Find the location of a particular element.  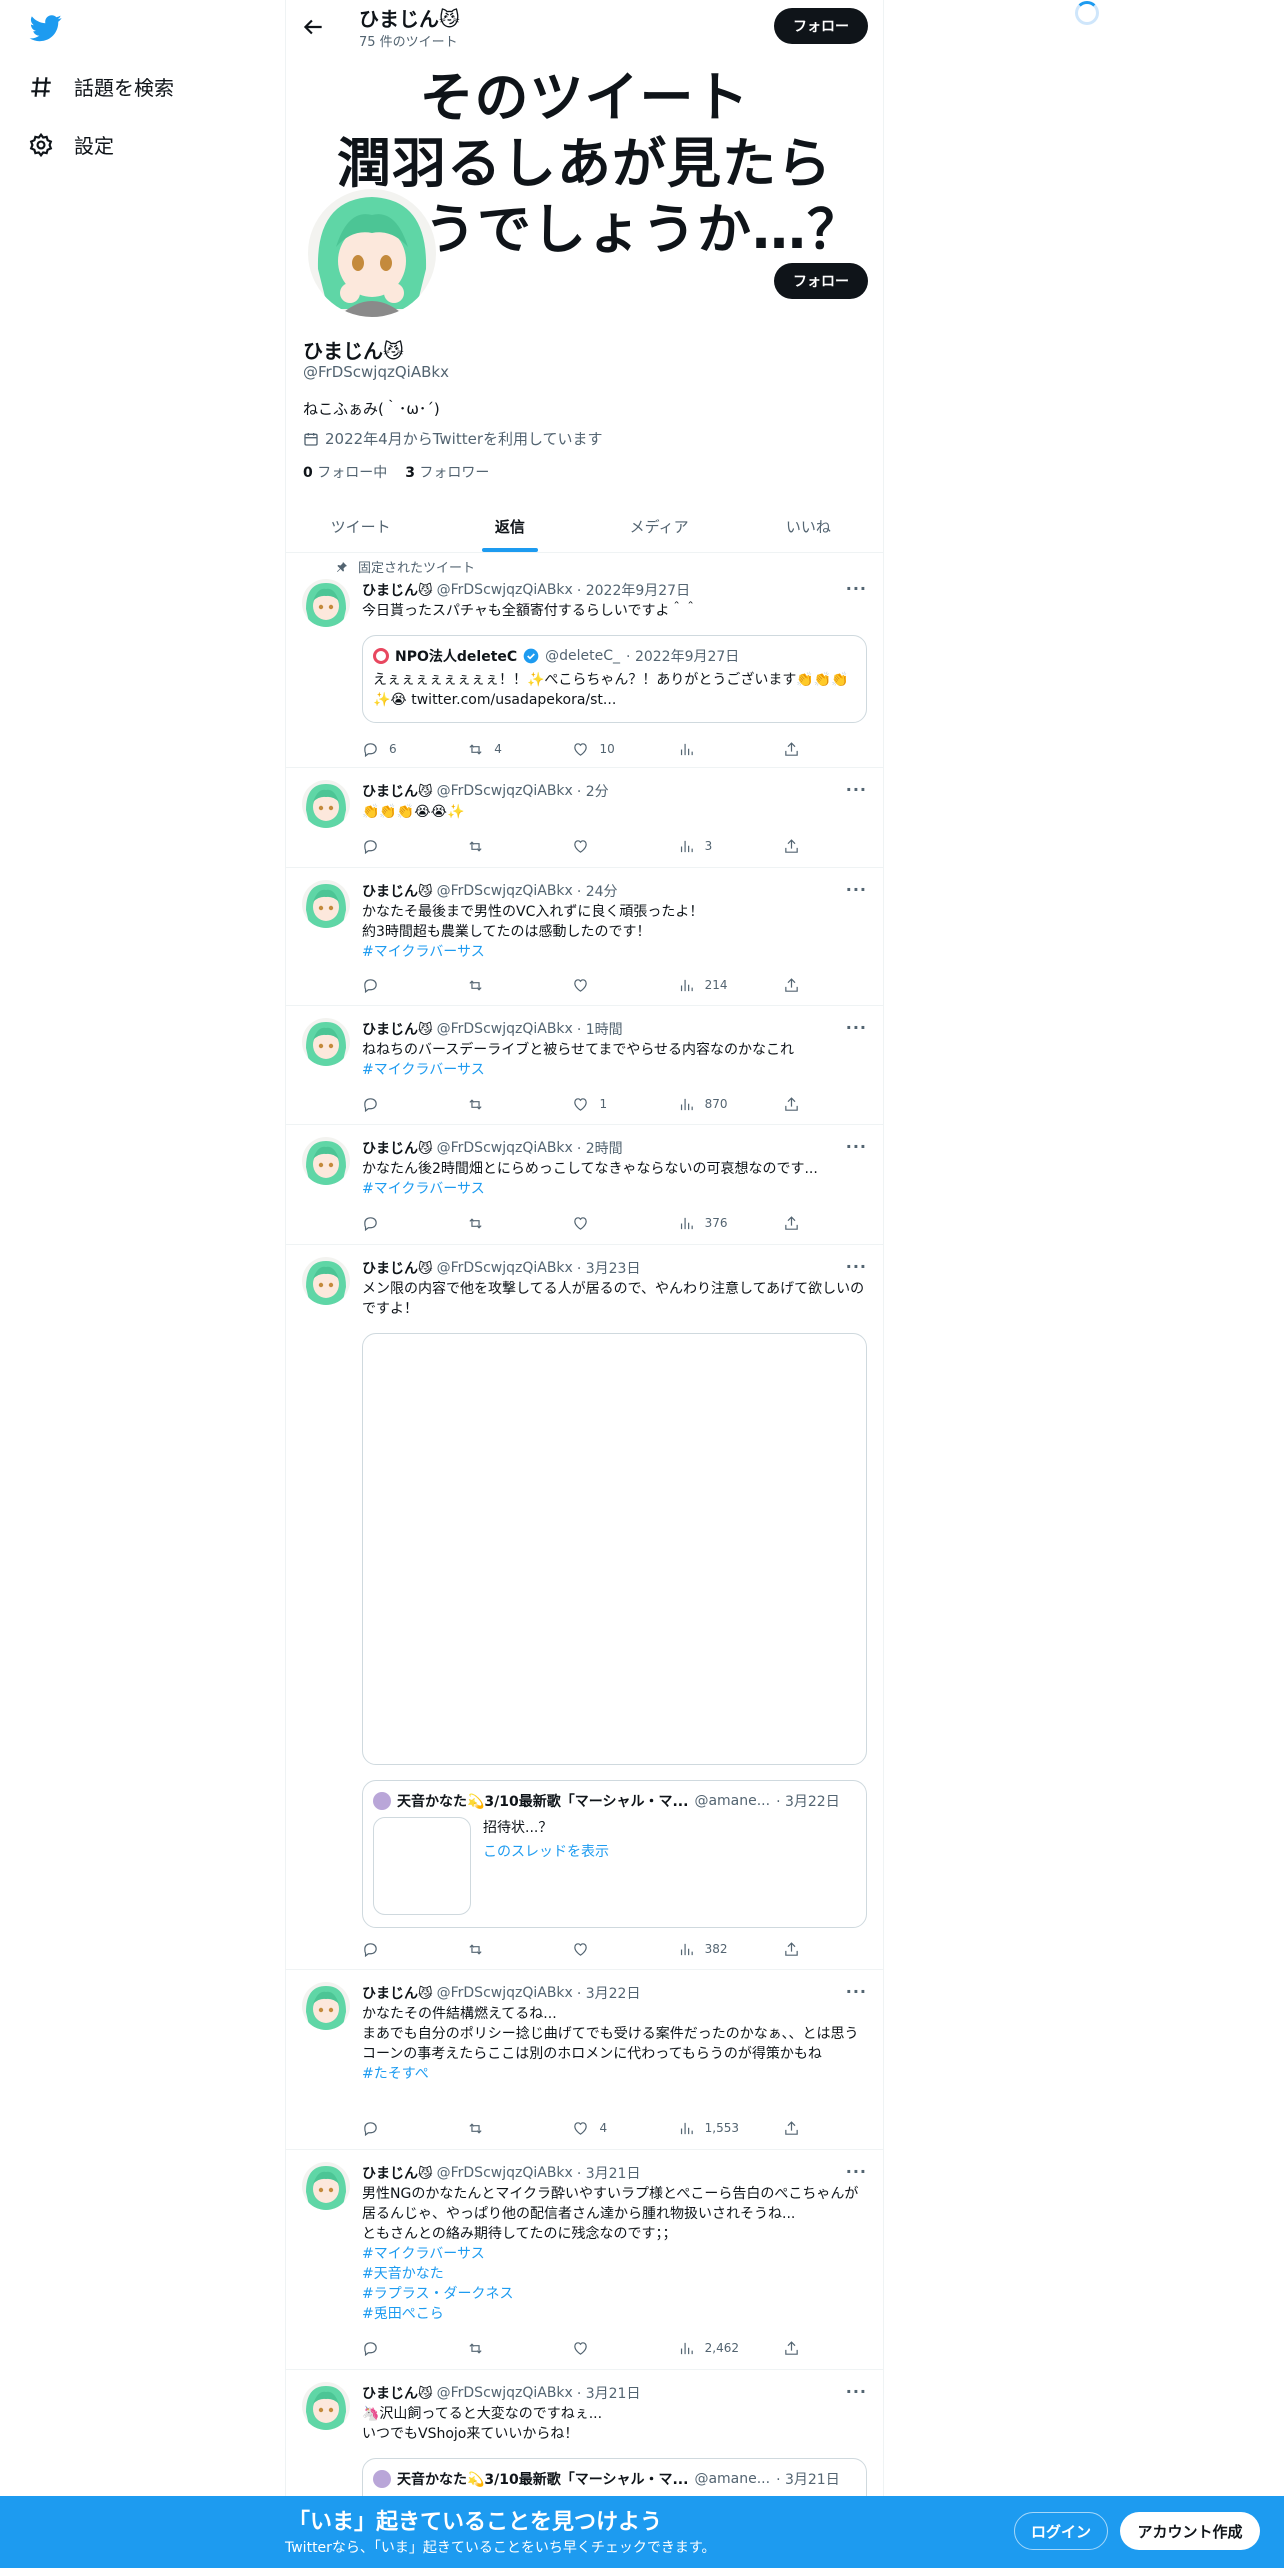

views-button is located at coordinates (730, 749).